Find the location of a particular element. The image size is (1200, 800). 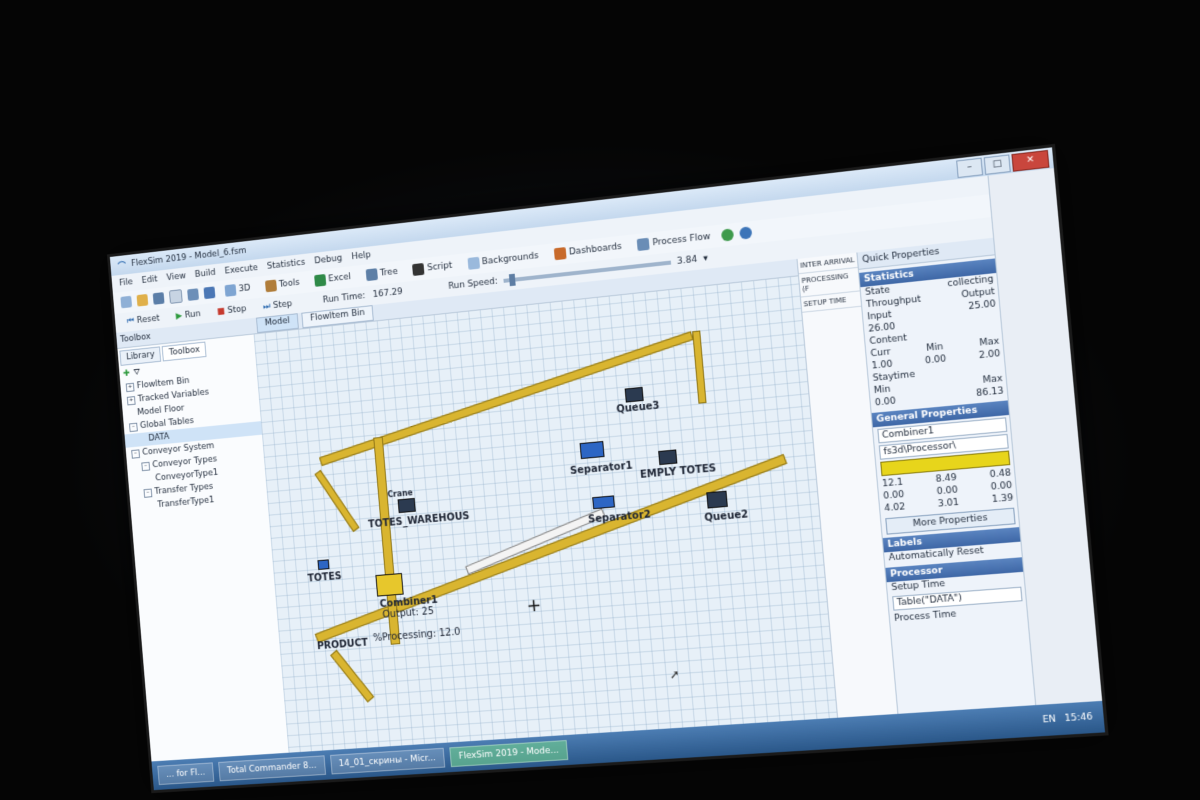

queue3-object is located at coordinates (634, 394).